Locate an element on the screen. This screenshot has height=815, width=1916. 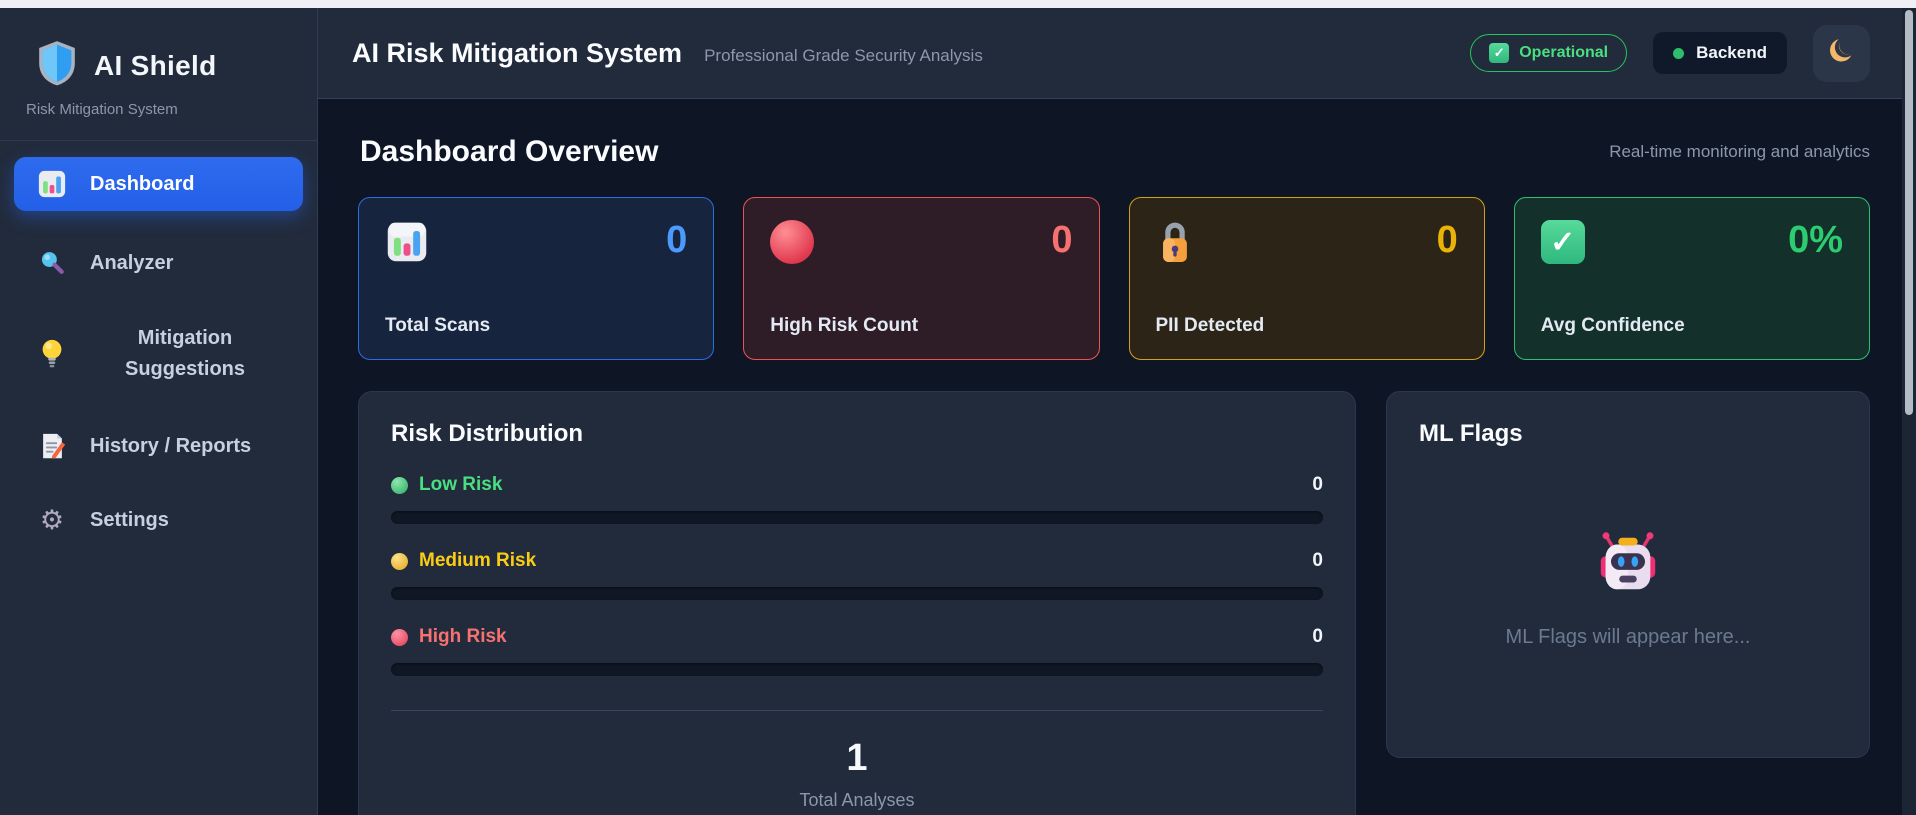
total-analyses-label: Total Analyses is located at coordinates (857, 800).